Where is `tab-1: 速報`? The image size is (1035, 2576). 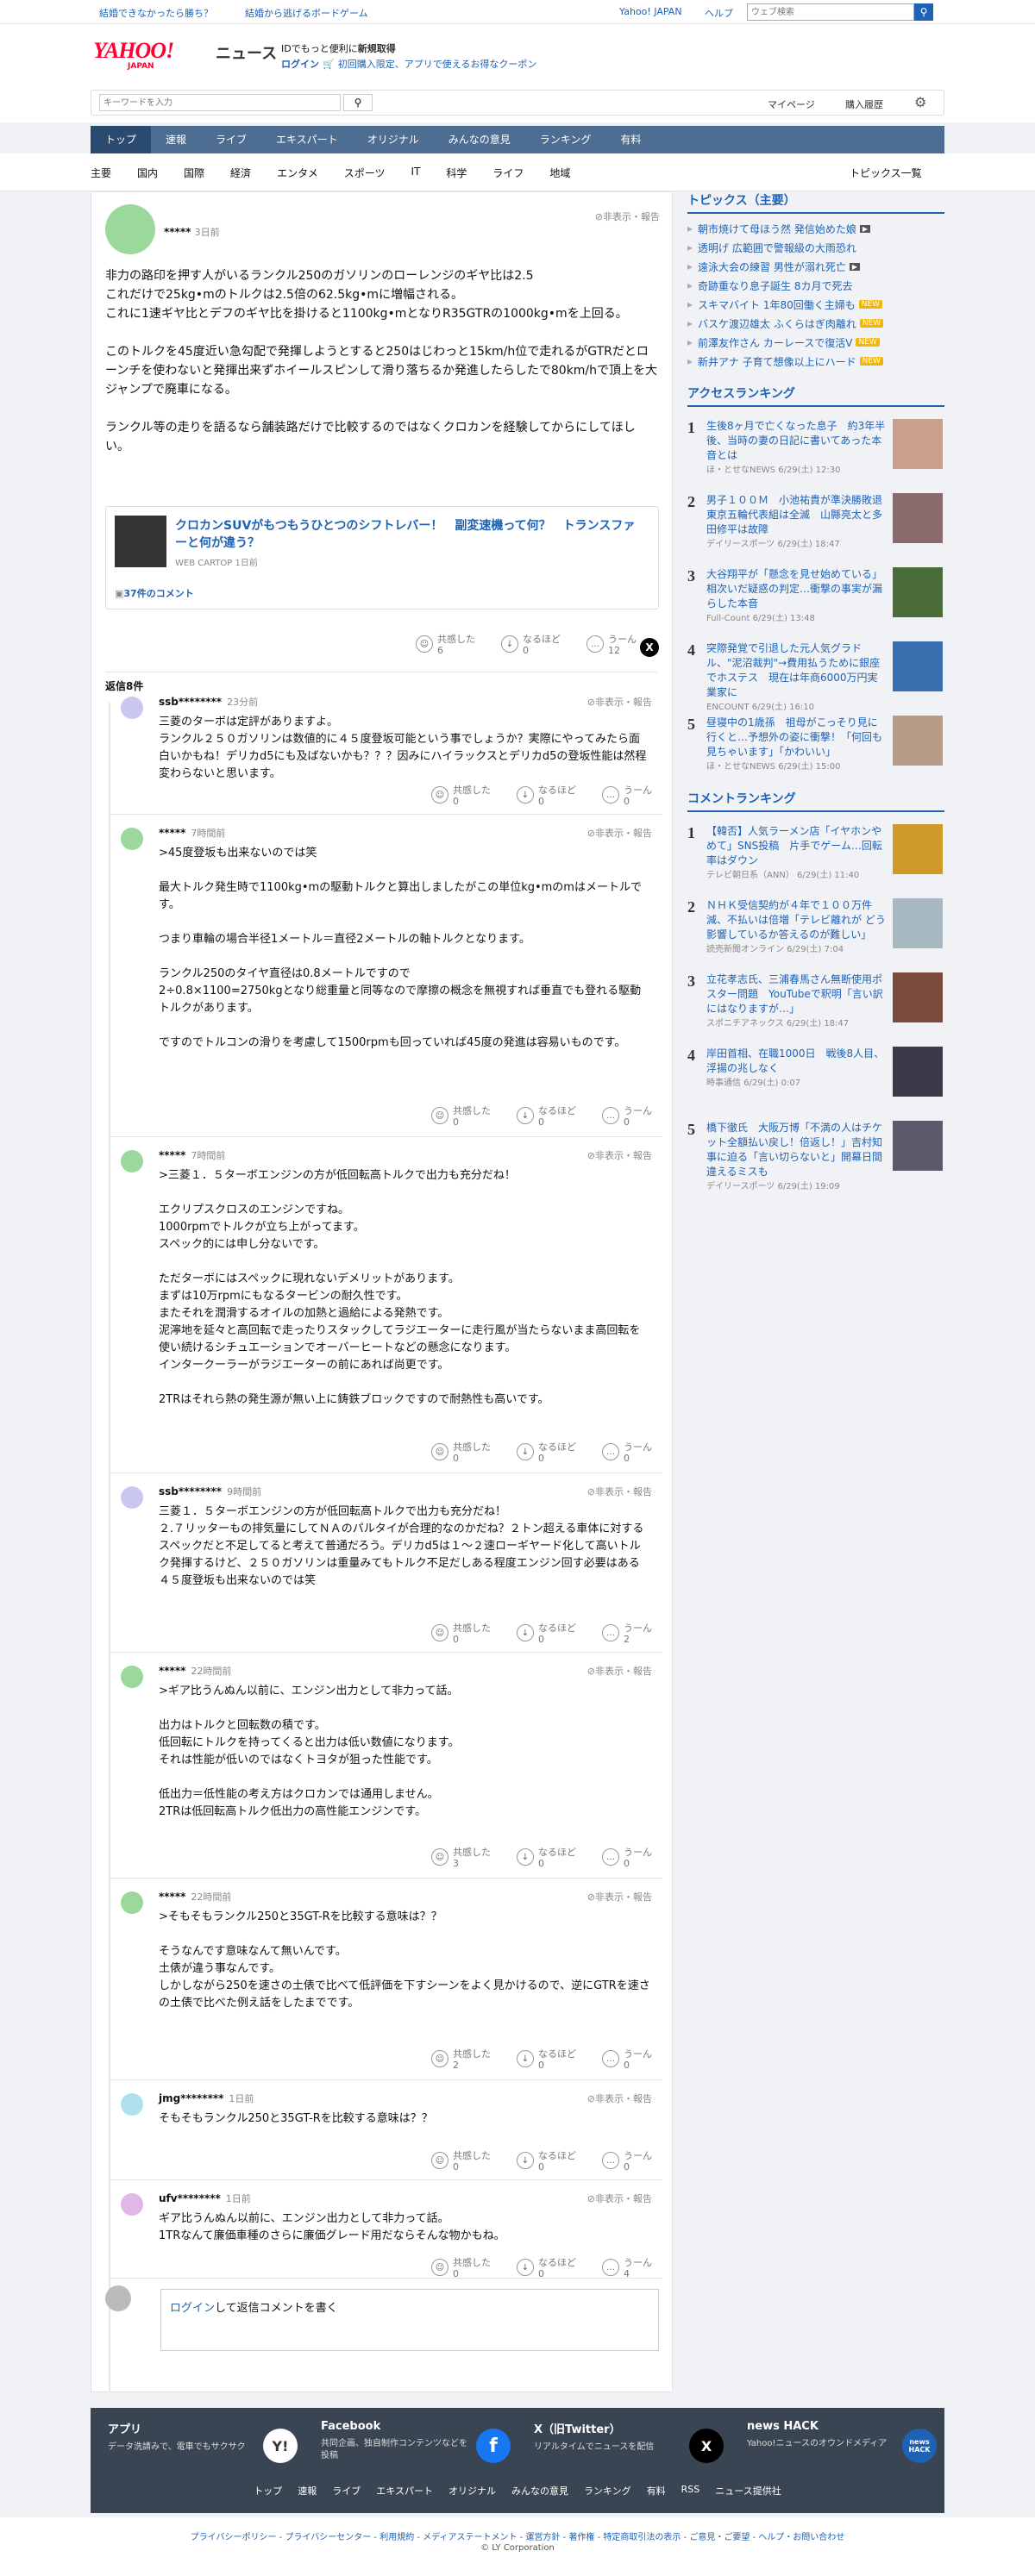
tab-1: 速報 is located at coordinates (176, 139).